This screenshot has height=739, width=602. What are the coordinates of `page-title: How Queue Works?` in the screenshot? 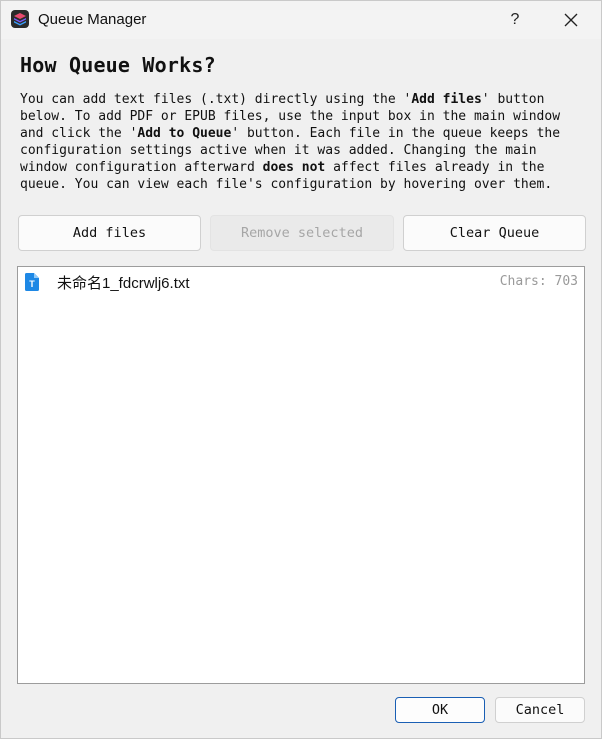 It's located at (118, 65).